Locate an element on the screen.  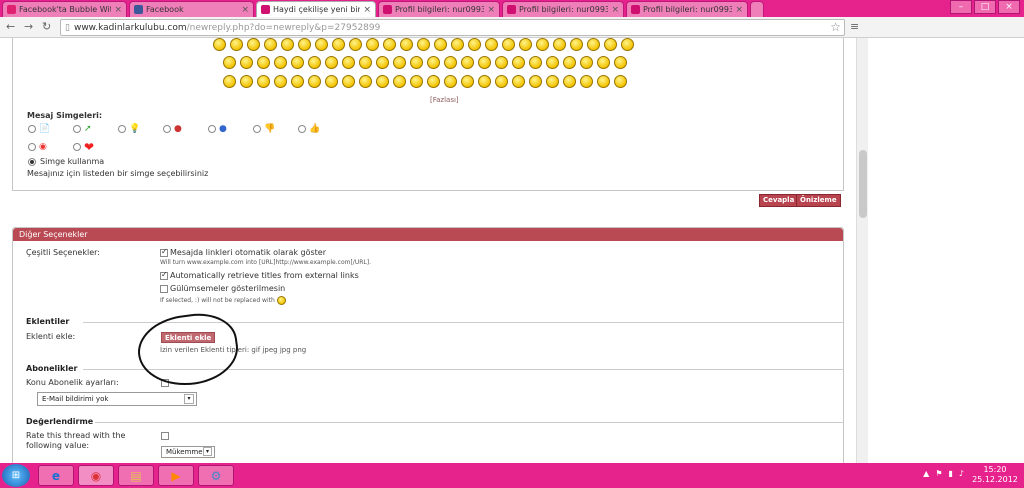
browser-tab-1: Facebook'ta Bubble Witch × is located at coordinates (64, 9).